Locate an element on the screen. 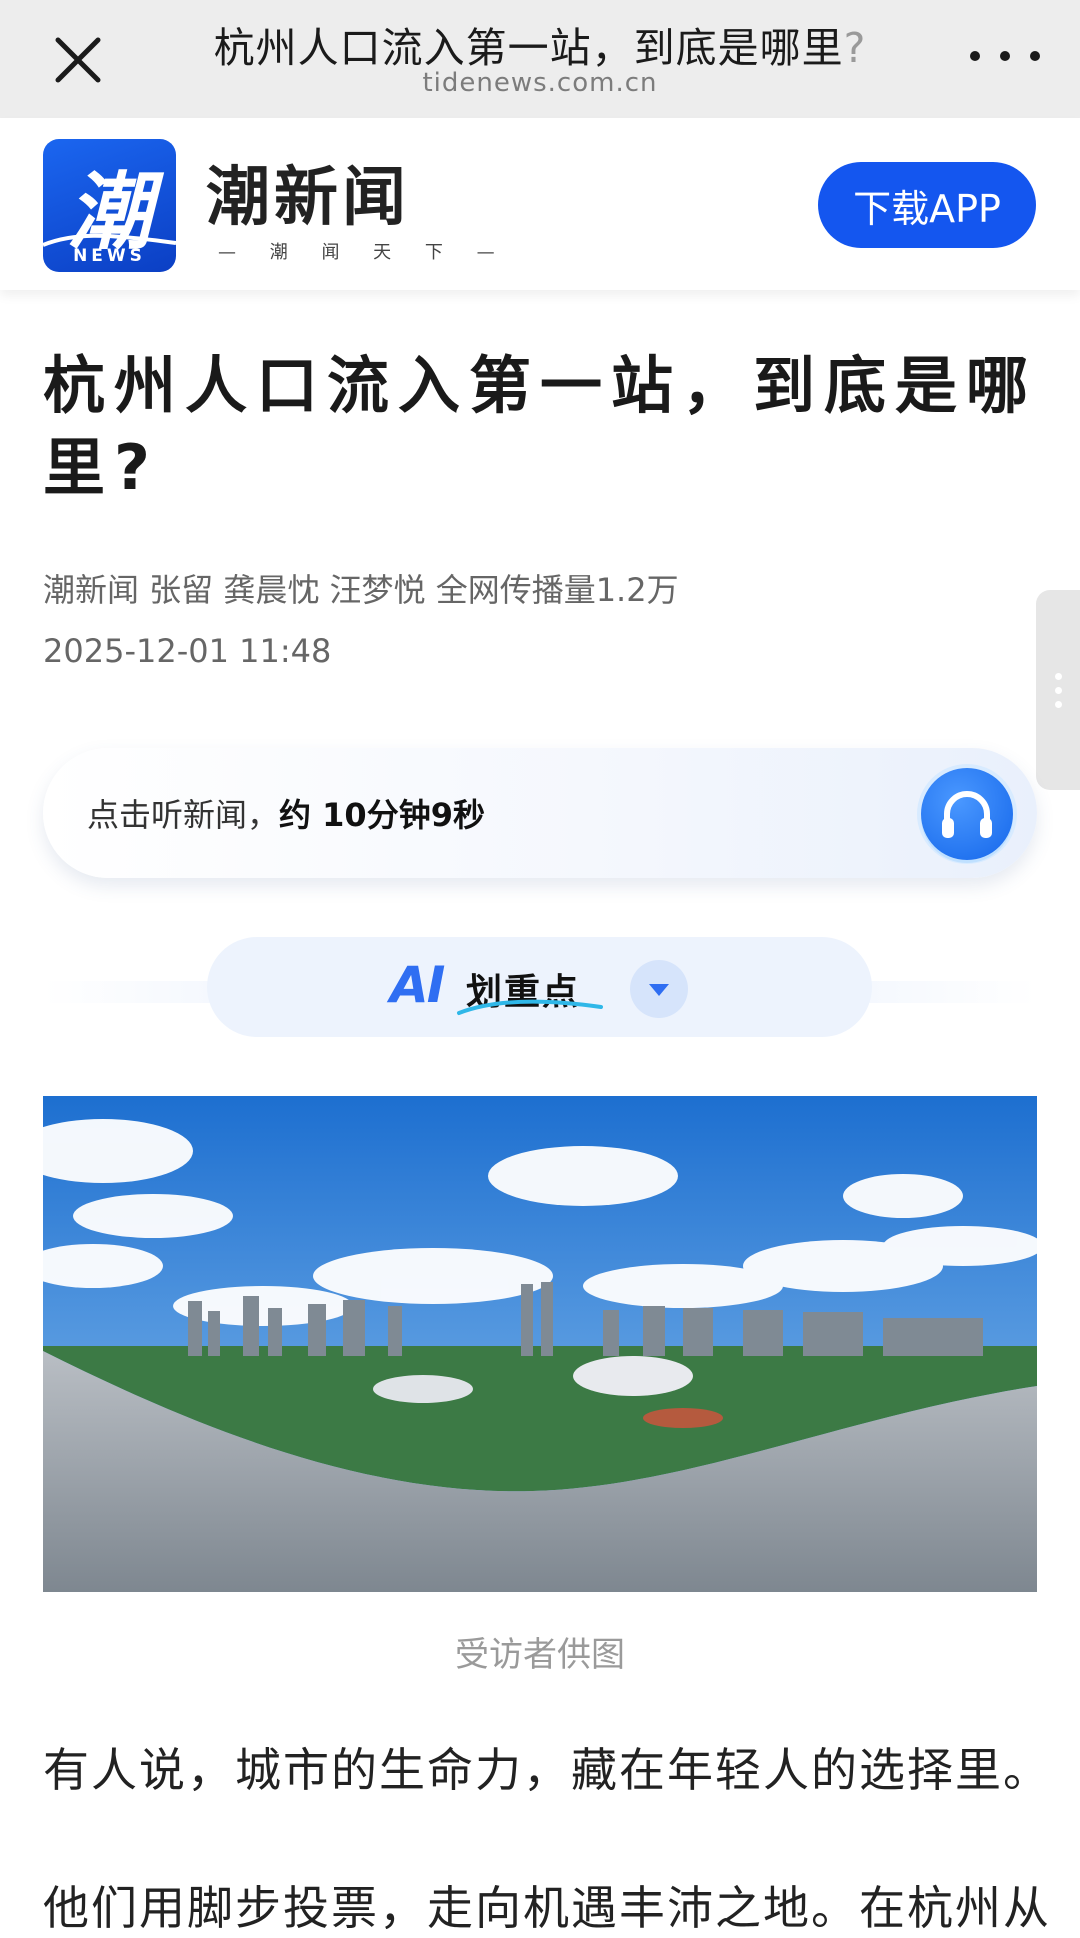  download-app-button: 下载APP is located at coordinates (927, 205).